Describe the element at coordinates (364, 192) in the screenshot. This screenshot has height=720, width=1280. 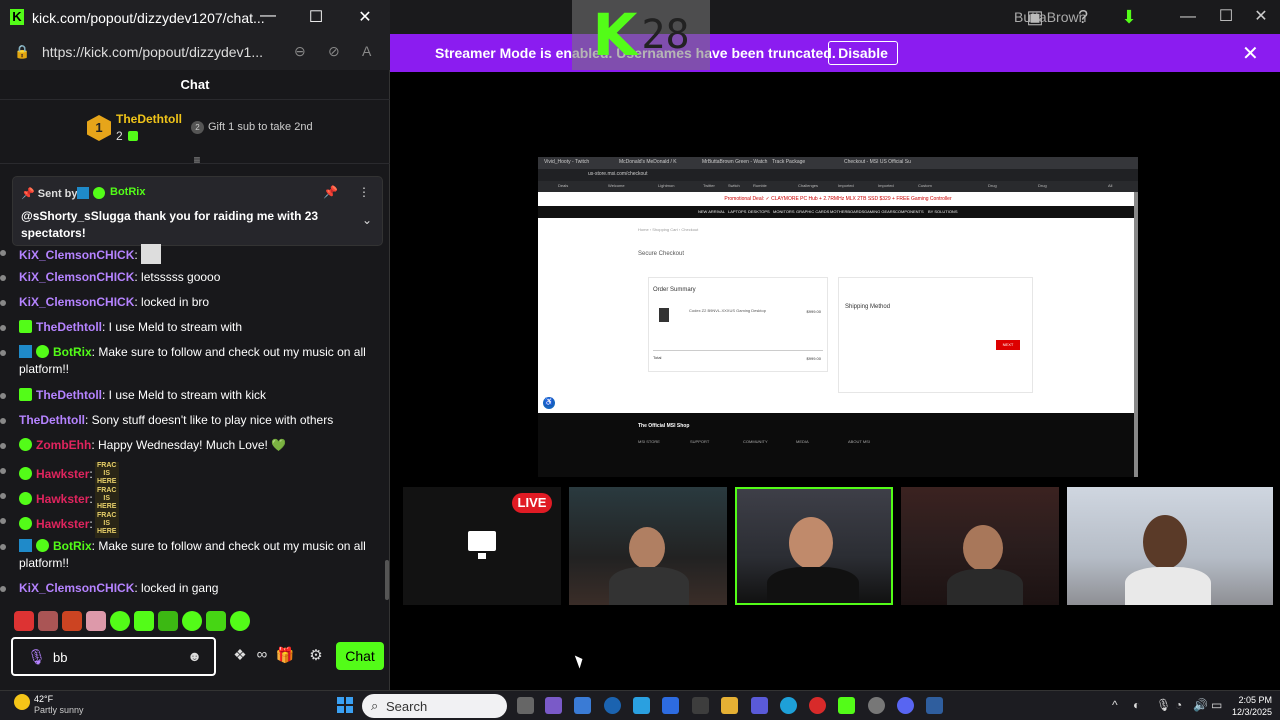
I see `more-options-icon: ⋮` at that location.